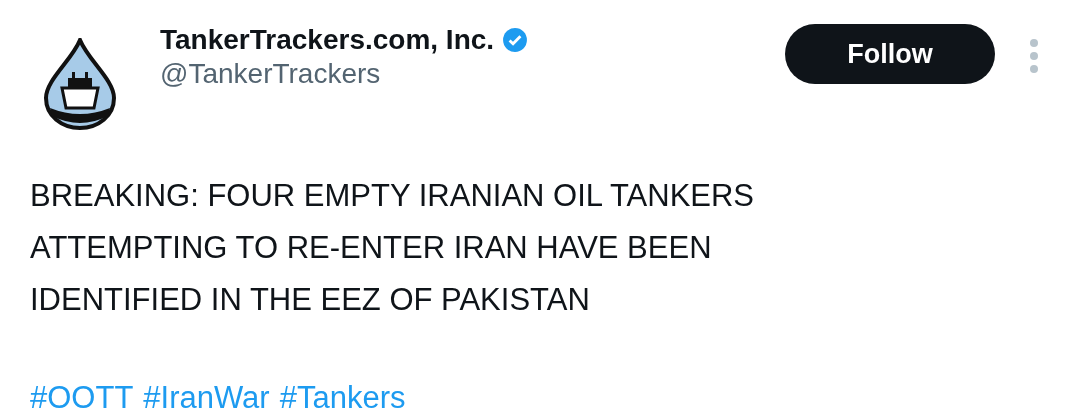 Image resolution: width=1073 pixels, height=411 pixels. I want to click on post-text-line: BREAKING: FOUR EMPTY IRANIAN OIL TANKERS, so click(393, 196).